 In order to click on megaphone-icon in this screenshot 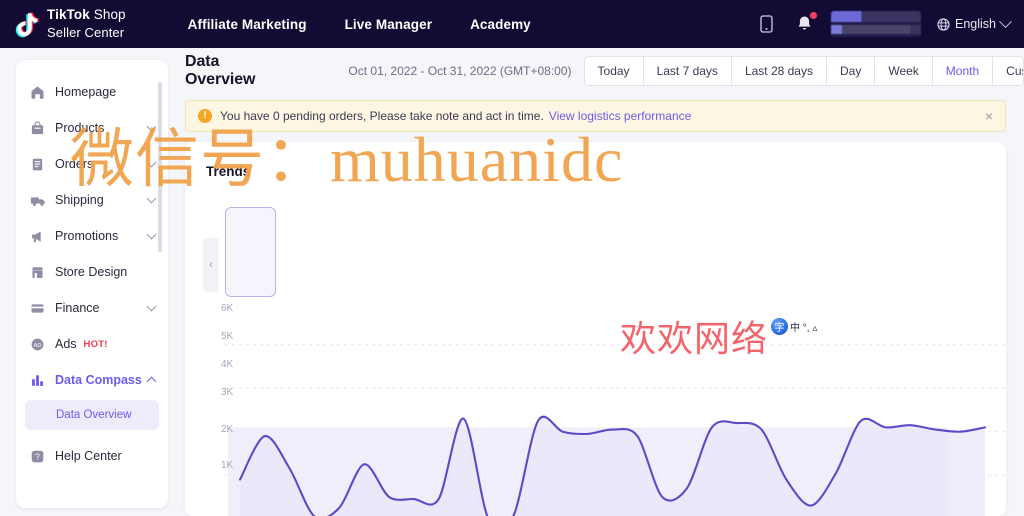, I will do `click(37, 236)`.